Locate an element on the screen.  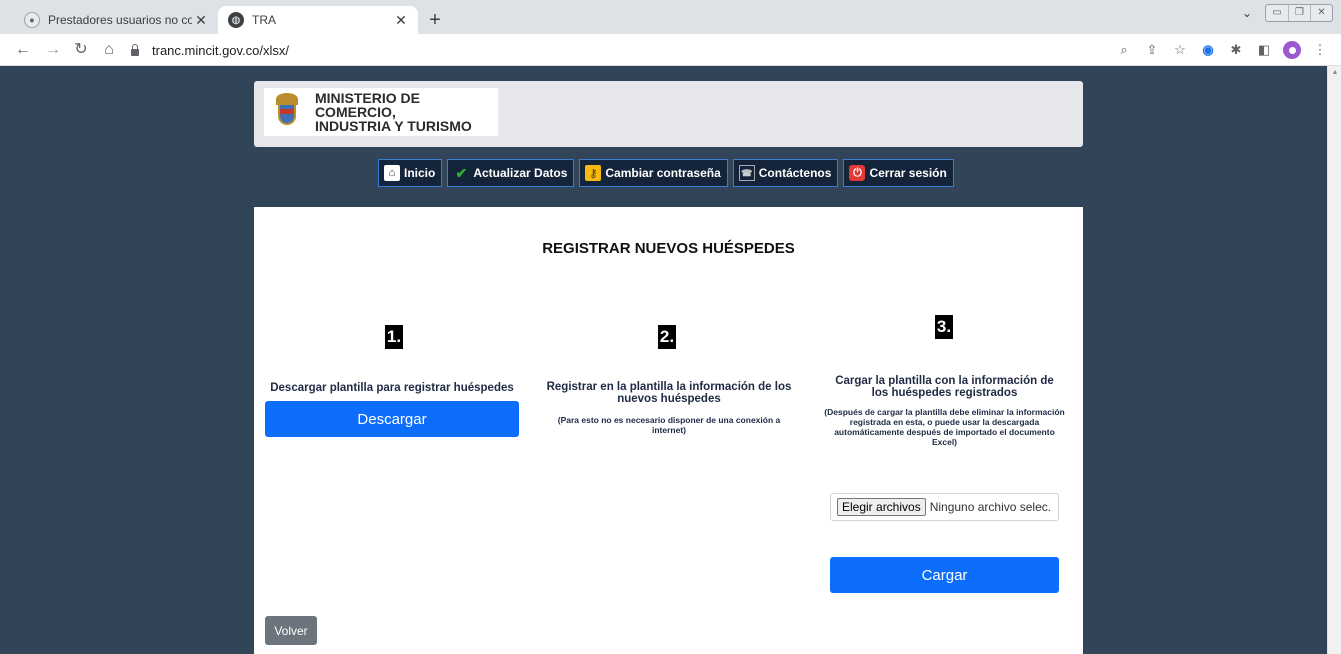
page-title: REGISTRAR NUEVOS HUÉSPEDES is located at coordinates (668, 248).